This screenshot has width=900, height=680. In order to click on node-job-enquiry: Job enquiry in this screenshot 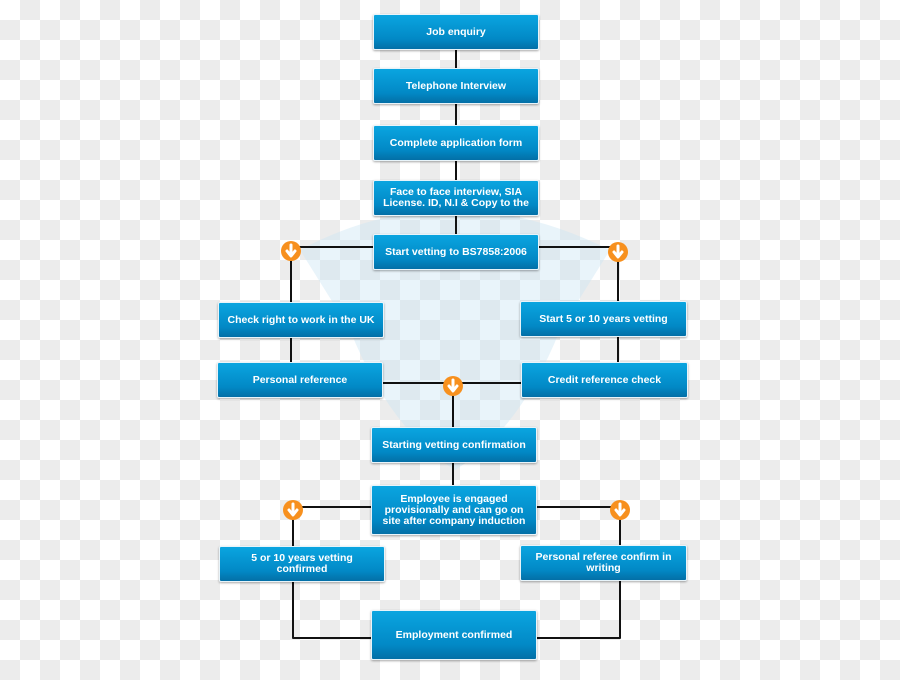, I will do `click(456, 32)`.